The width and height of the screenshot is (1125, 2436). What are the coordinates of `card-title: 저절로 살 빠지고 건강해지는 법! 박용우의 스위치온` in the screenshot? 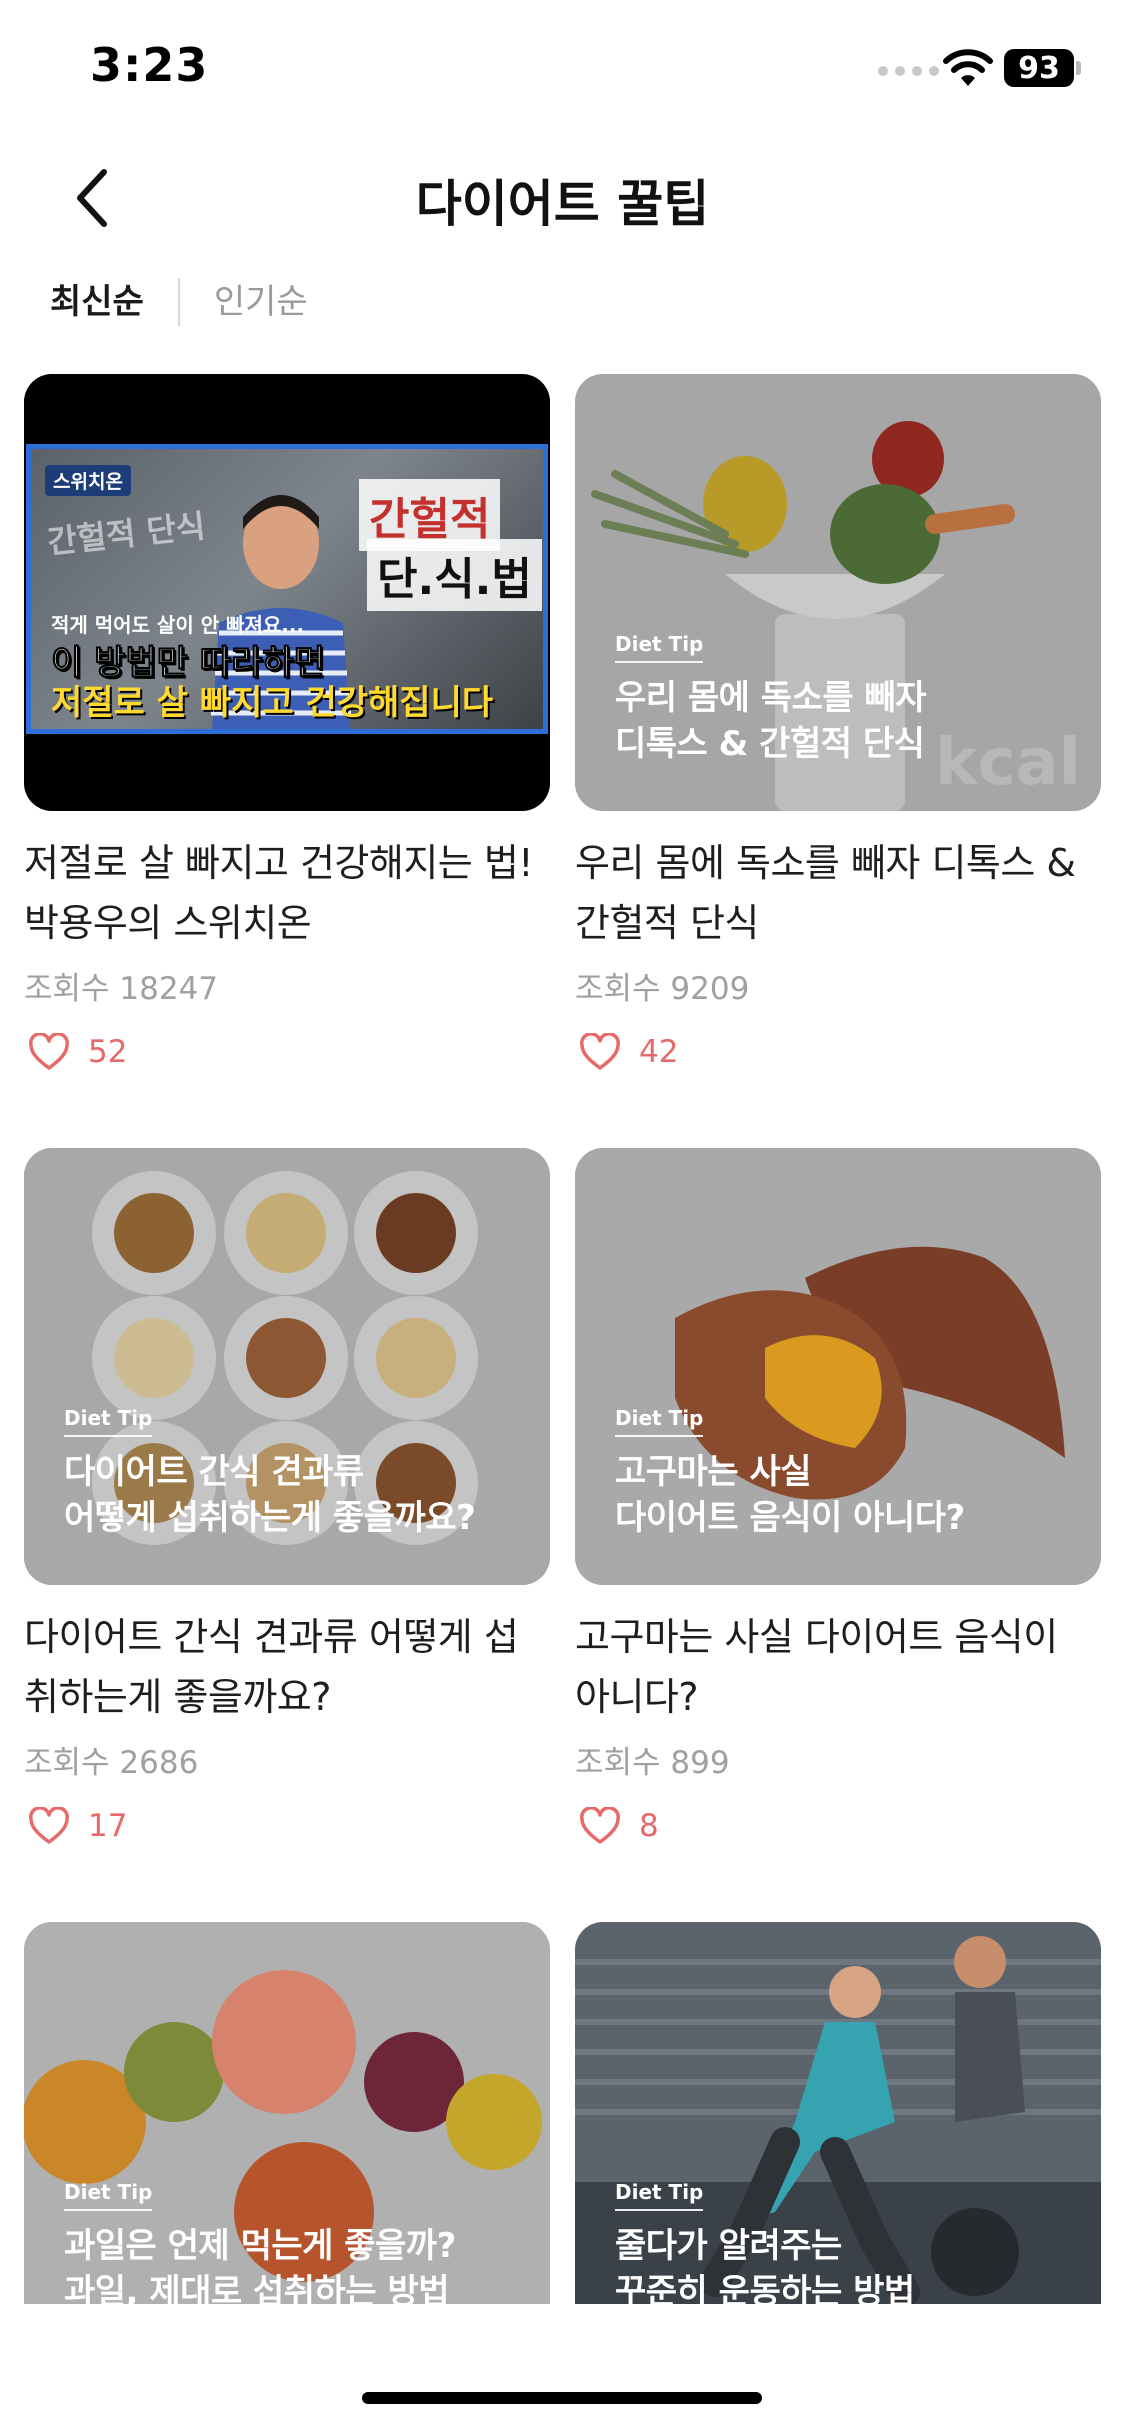 It's located at (279, 893).